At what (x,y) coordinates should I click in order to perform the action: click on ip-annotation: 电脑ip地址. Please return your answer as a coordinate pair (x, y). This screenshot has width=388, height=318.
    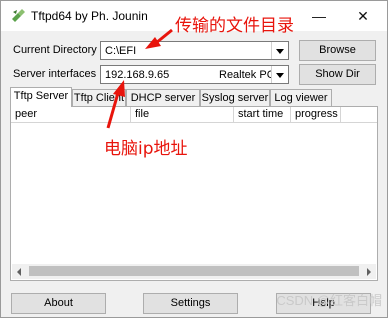
    Looking at the image, I should click on (146, 149).